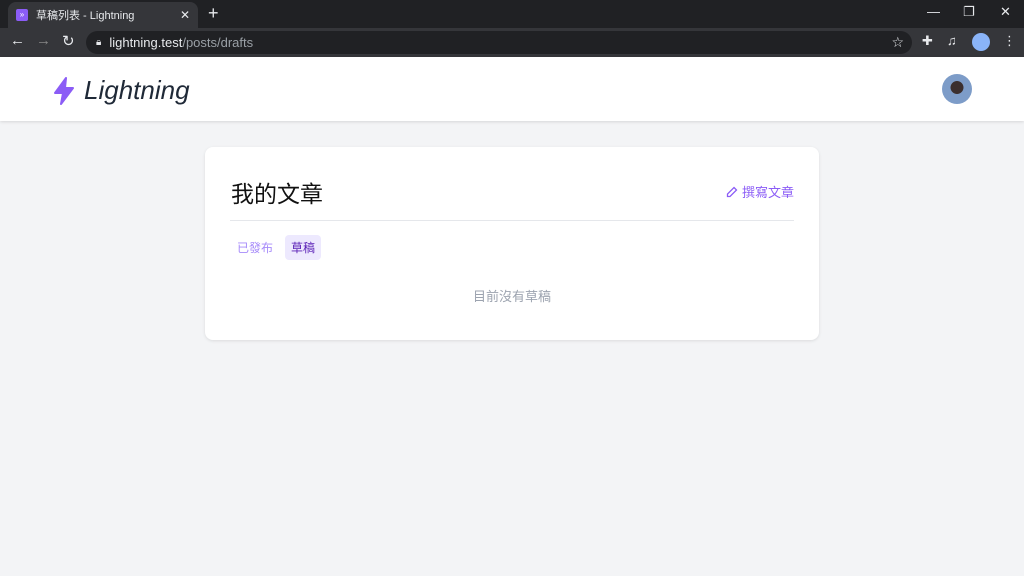 This screenshot has height=576, width=1024. I want to click on url-host: lightning.test, so click(146, 42).